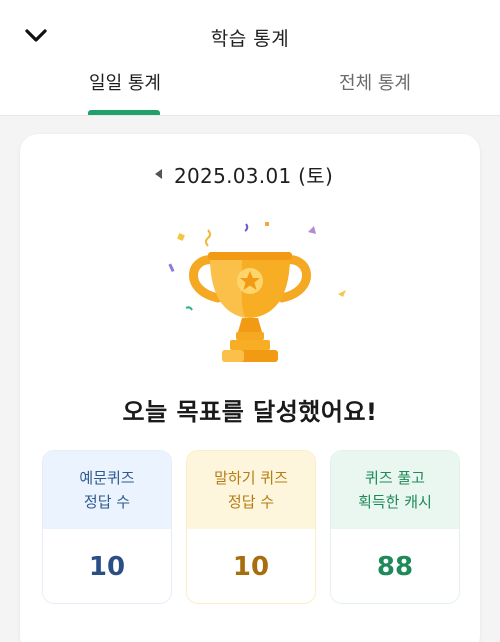 The image size is (500, 642). I want to click on selected-date: 2025.03.01 (토), so click(254, 176).